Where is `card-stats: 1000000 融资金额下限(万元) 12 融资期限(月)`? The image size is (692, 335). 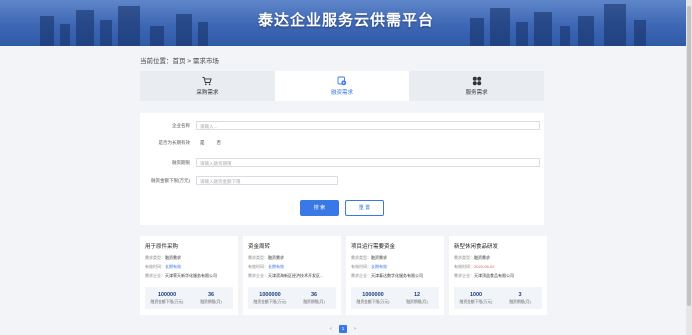
card-stats: 1000000 融资金额下限(万元) 12 融资期限(月) is located at coordinates (395, 298).